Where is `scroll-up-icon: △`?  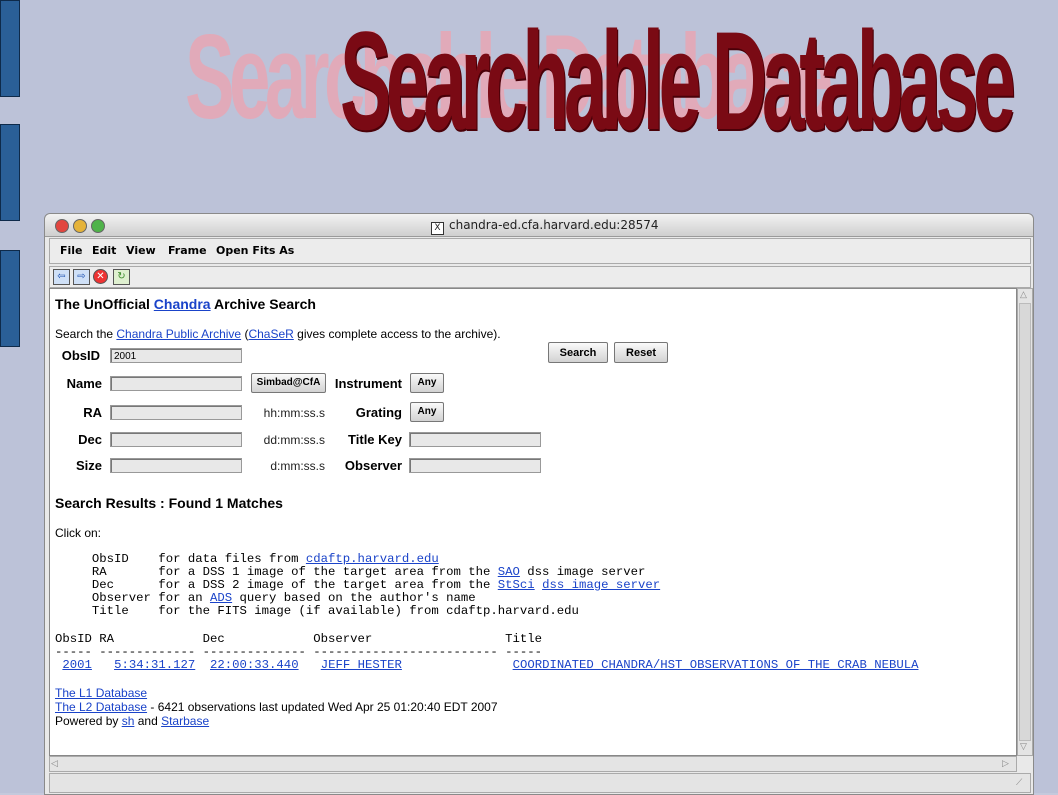 scroll-up-icon: △ is located at coordinates (1023, 294).